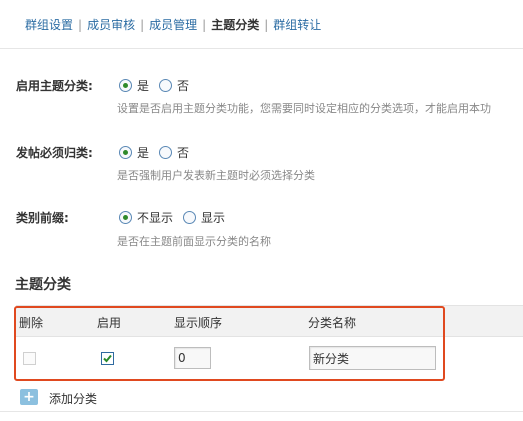 The height and width of the screenshot is (421, 523). I want to click on category-prefix-radio-group: 不显示 显示, so click(177, 217).